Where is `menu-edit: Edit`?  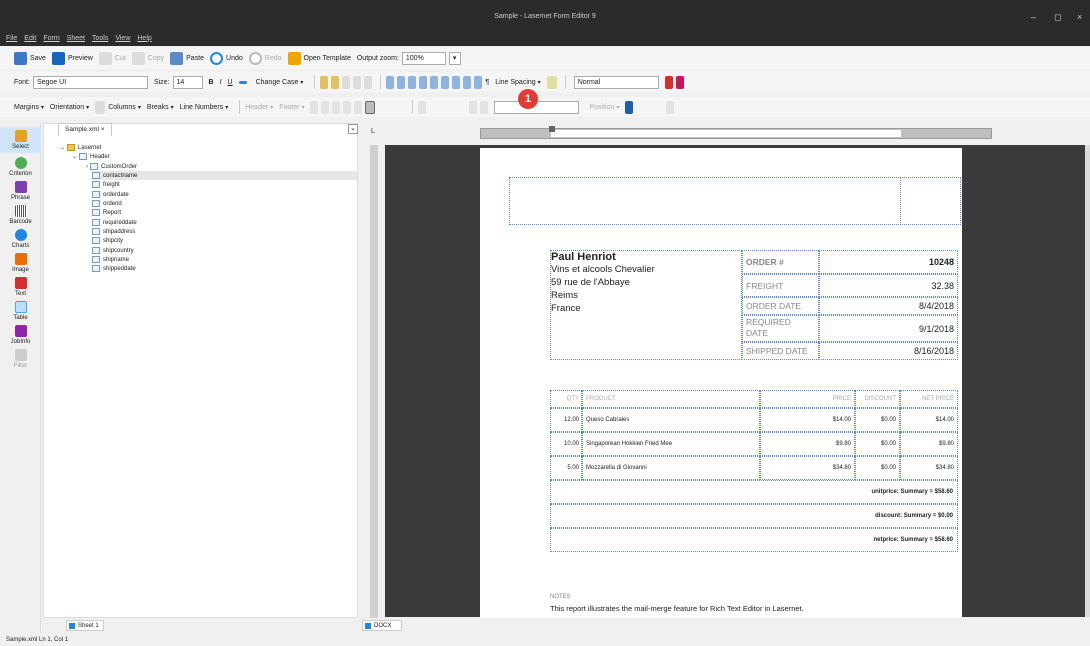
menu-edit: Edit is located at coordinates (30, 38).